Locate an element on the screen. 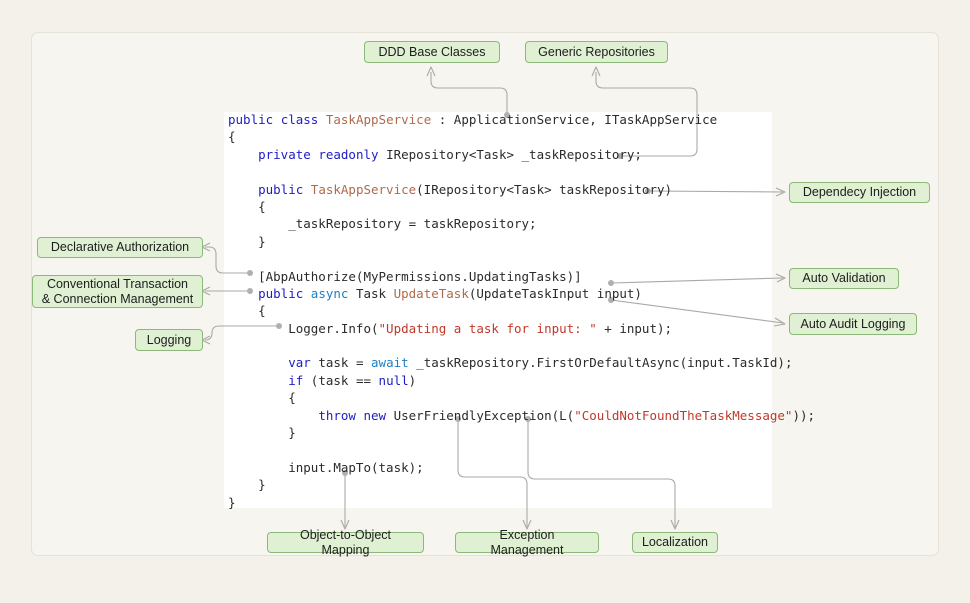 The height and width of the screenshot is (603, 970). code-token: throw is located at coordinates (337, 415).